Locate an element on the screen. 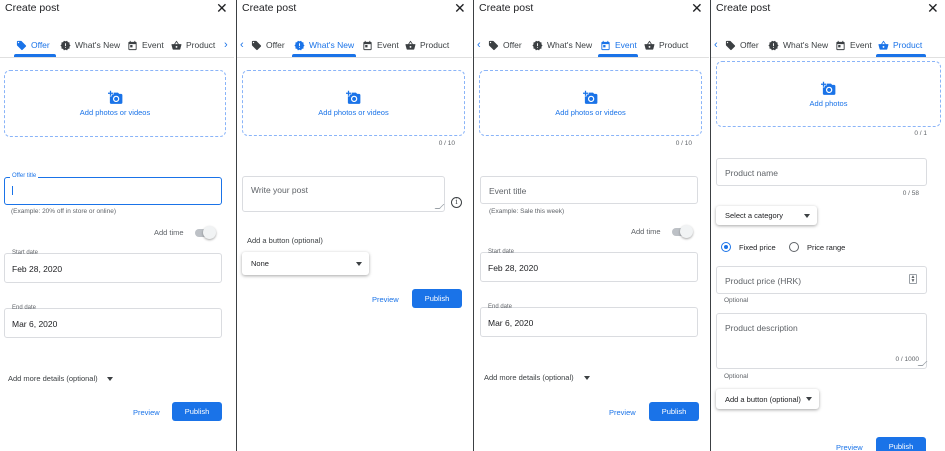 This screenshot has height=451, width=945. product-price-placeholder: Product price (HRK) is located at coordinates (763, 281).